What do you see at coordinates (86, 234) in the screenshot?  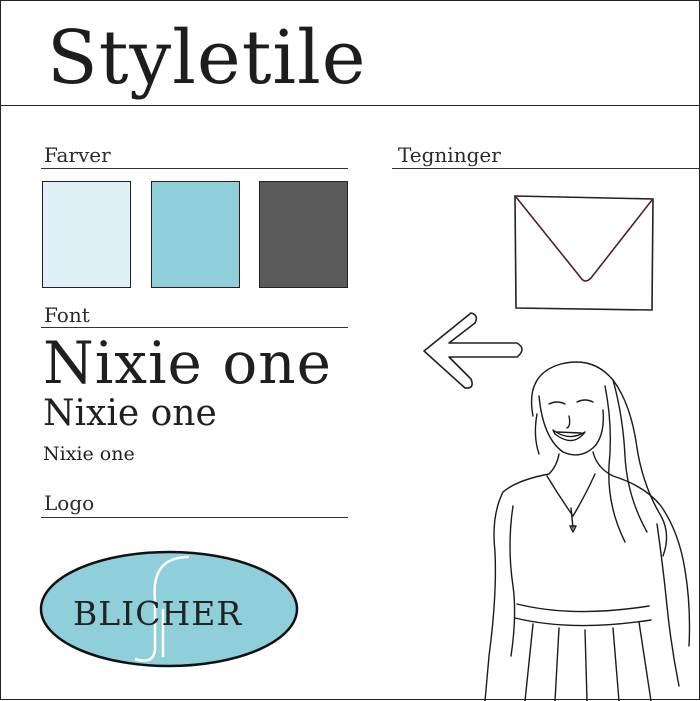 I see `color-swatch-light-blue` at bounding box center [86, 234].